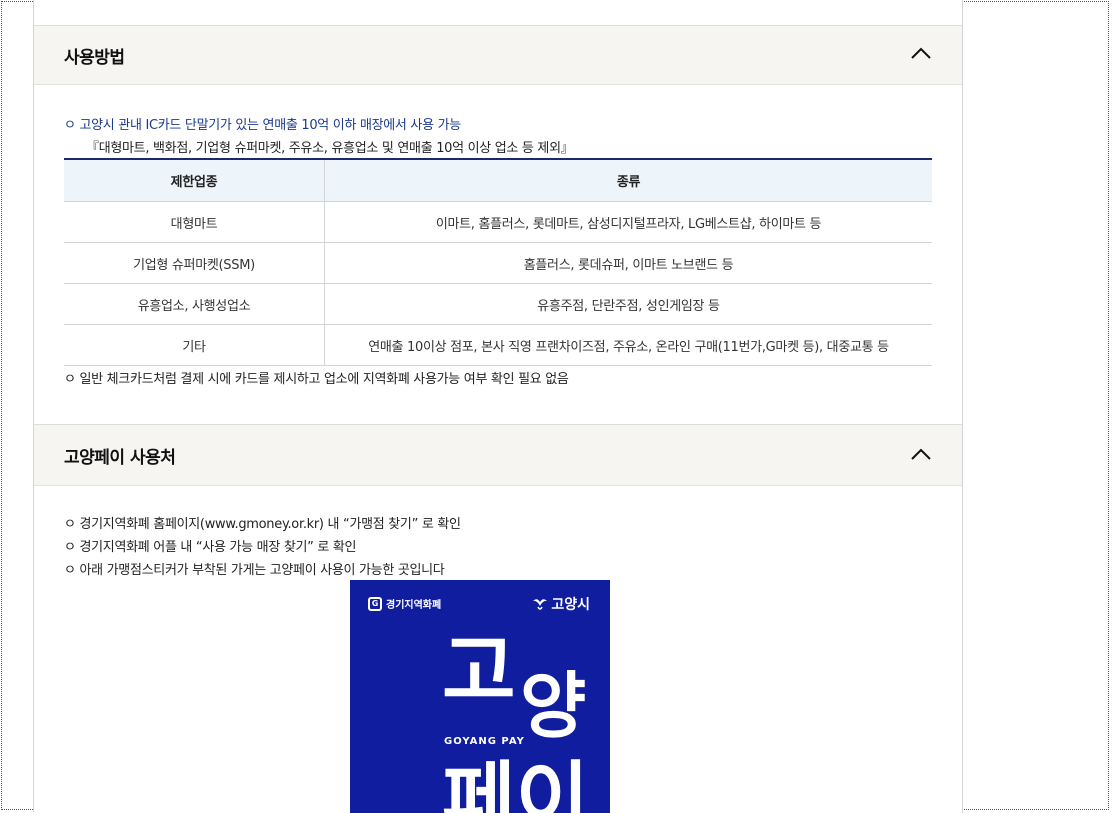 The image size is (1112, 813). Describe the element at coordinates (194, 222) in the screenshot. I see `table-cell: 대형마트` at that location.